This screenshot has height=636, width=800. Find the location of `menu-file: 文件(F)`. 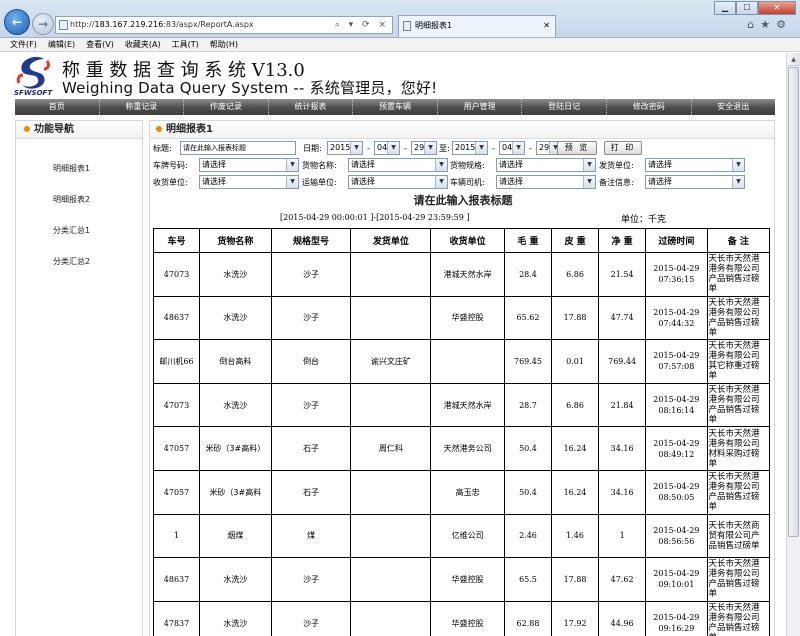

menu-file: 文件(F) is located at coordinates (23, 44).